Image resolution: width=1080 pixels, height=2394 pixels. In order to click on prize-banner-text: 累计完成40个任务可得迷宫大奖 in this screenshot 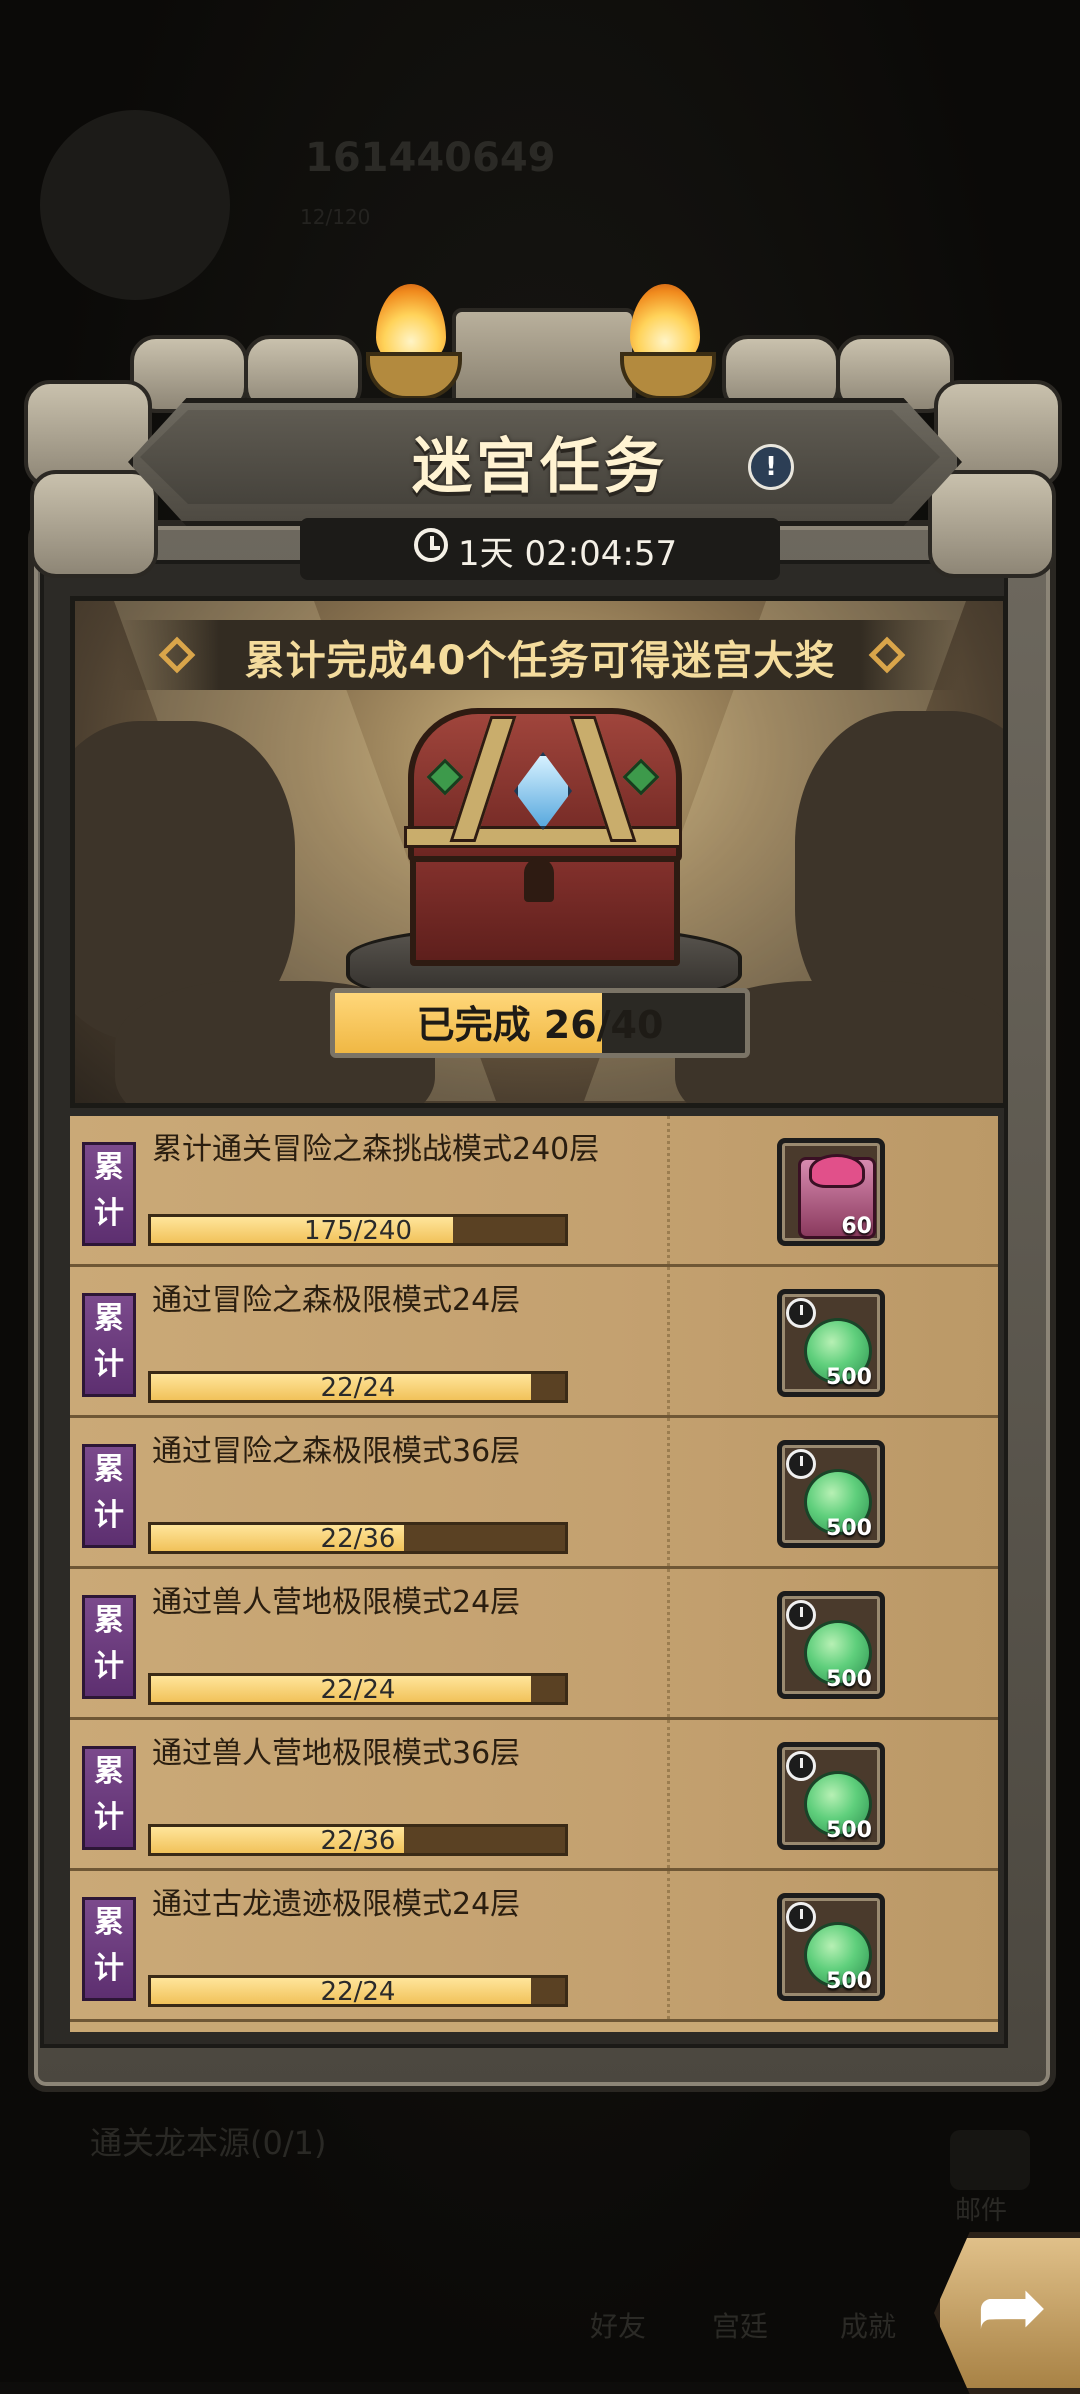, I will do `click(540, 661)`.